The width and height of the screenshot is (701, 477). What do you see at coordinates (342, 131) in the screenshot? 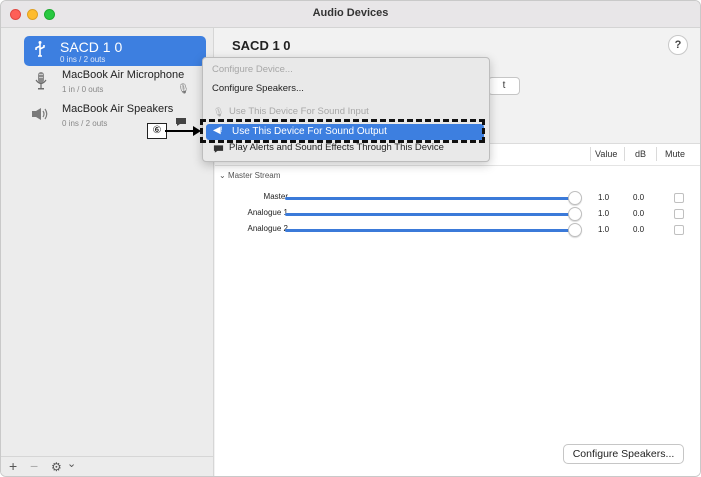
I see `highlight-dashed-frame` at bounding box center [342, 131].